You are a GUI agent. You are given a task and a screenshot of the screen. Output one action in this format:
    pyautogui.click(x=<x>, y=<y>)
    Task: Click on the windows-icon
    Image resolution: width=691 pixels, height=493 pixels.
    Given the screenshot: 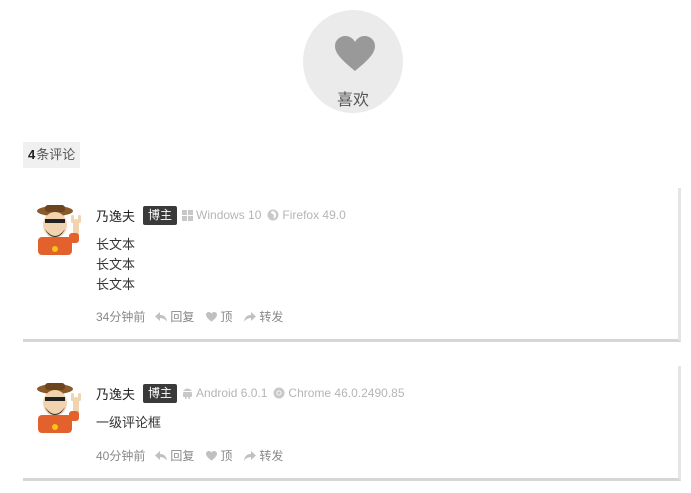 What is the action you would take?
    pyautogui.click(x=188, y=215)
    